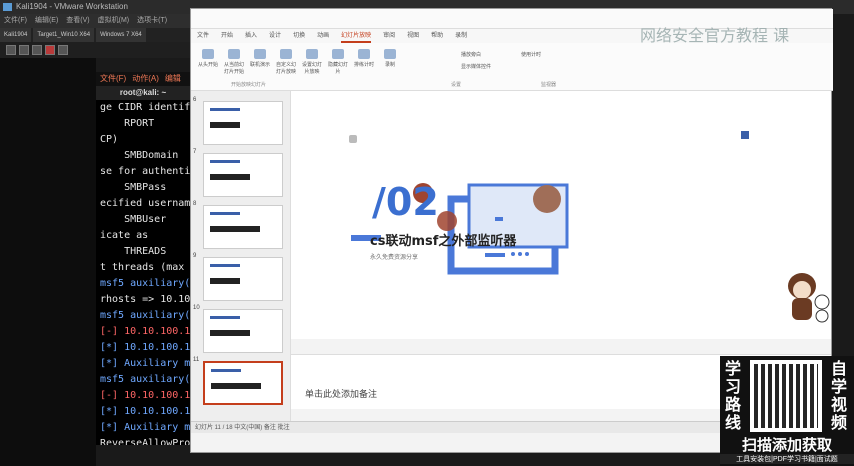 Image resolution: width=854 pixels, height=466 pixels. Describe the element at coordinates (64, 35) in the screenshot. I see `vmware-tab-target: Target1_Win10 X64` at that location.